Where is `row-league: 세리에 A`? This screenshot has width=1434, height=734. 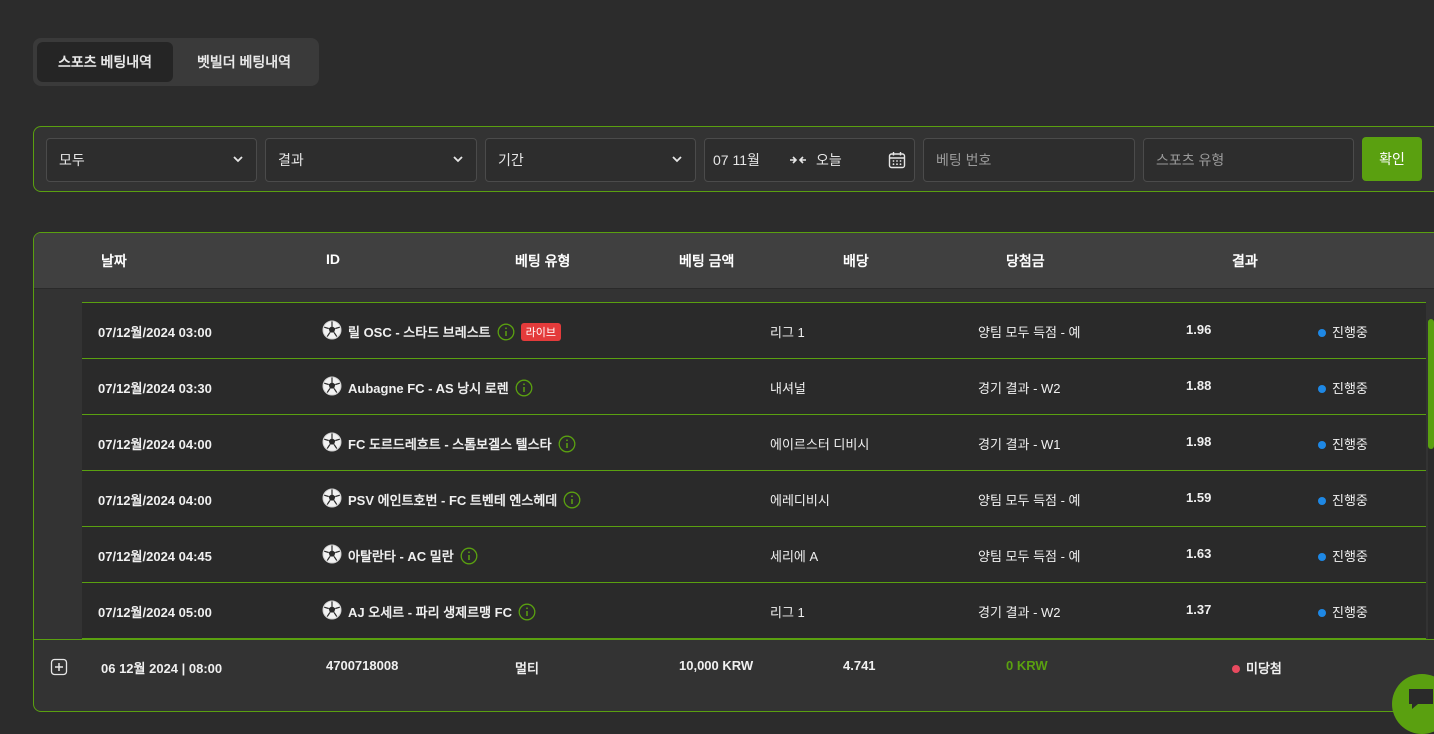 row-league: 세리에 A is located at coordinates (794, 556).